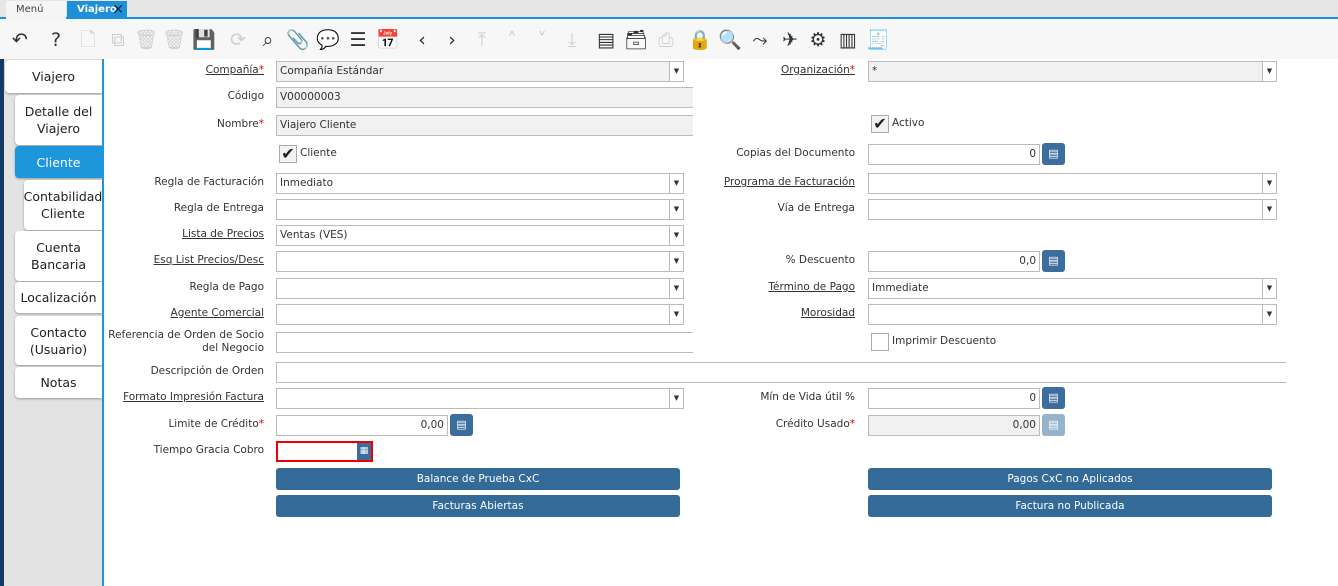 This screenshot has height=586, width=1338. Describe the element at coordinates (58, 120) in the screenshot. I see `side-tab-detalle-del-viajero: Detalle del Viajero` at that location.